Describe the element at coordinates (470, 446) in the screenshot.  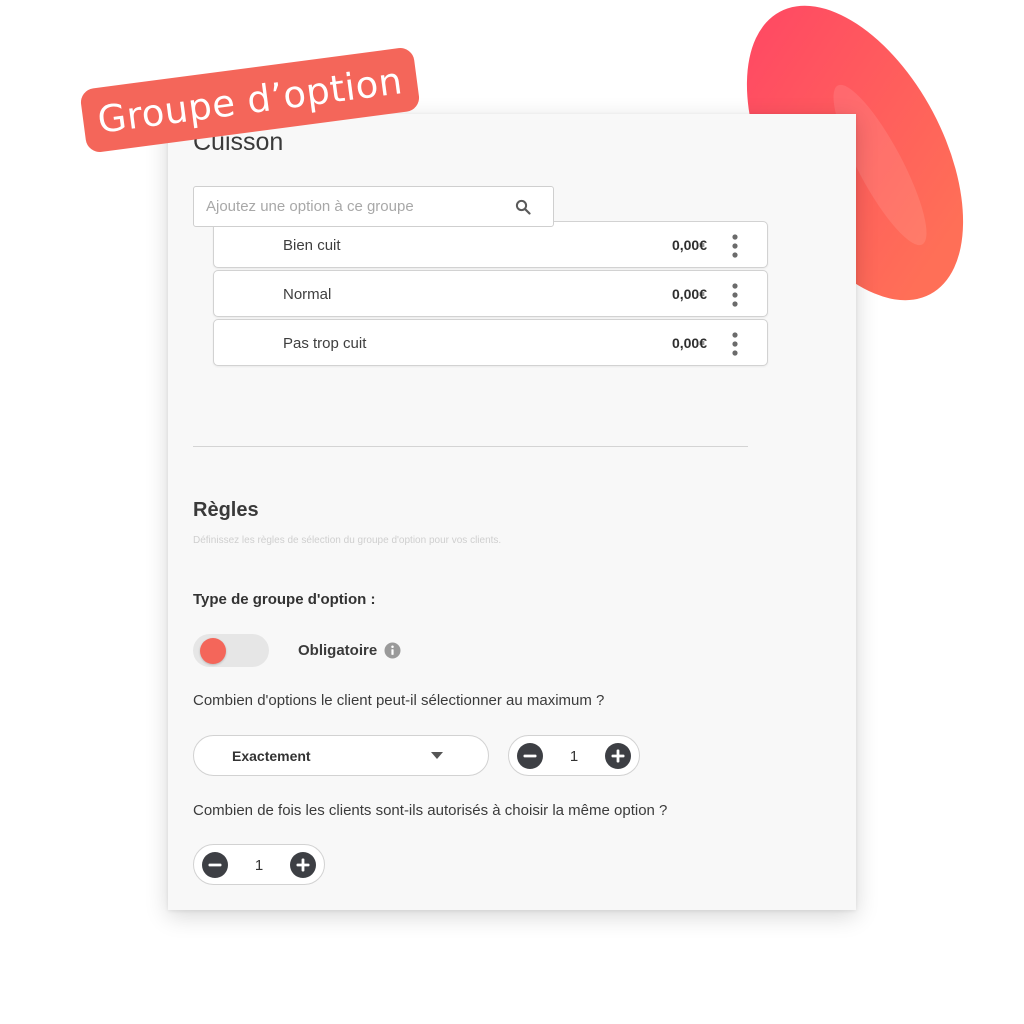
I see `section-divider` at that location.